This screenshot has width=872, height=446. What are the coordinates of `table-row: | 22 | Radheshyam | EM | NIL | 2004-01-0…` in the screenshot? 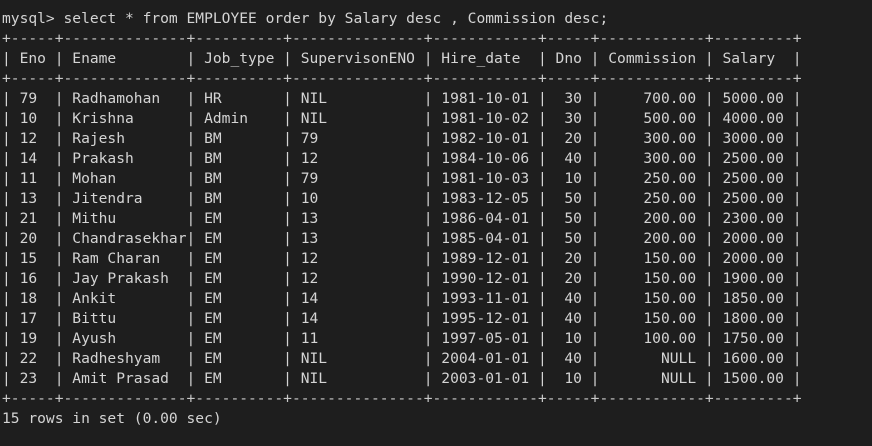 It's located at (402, 358).